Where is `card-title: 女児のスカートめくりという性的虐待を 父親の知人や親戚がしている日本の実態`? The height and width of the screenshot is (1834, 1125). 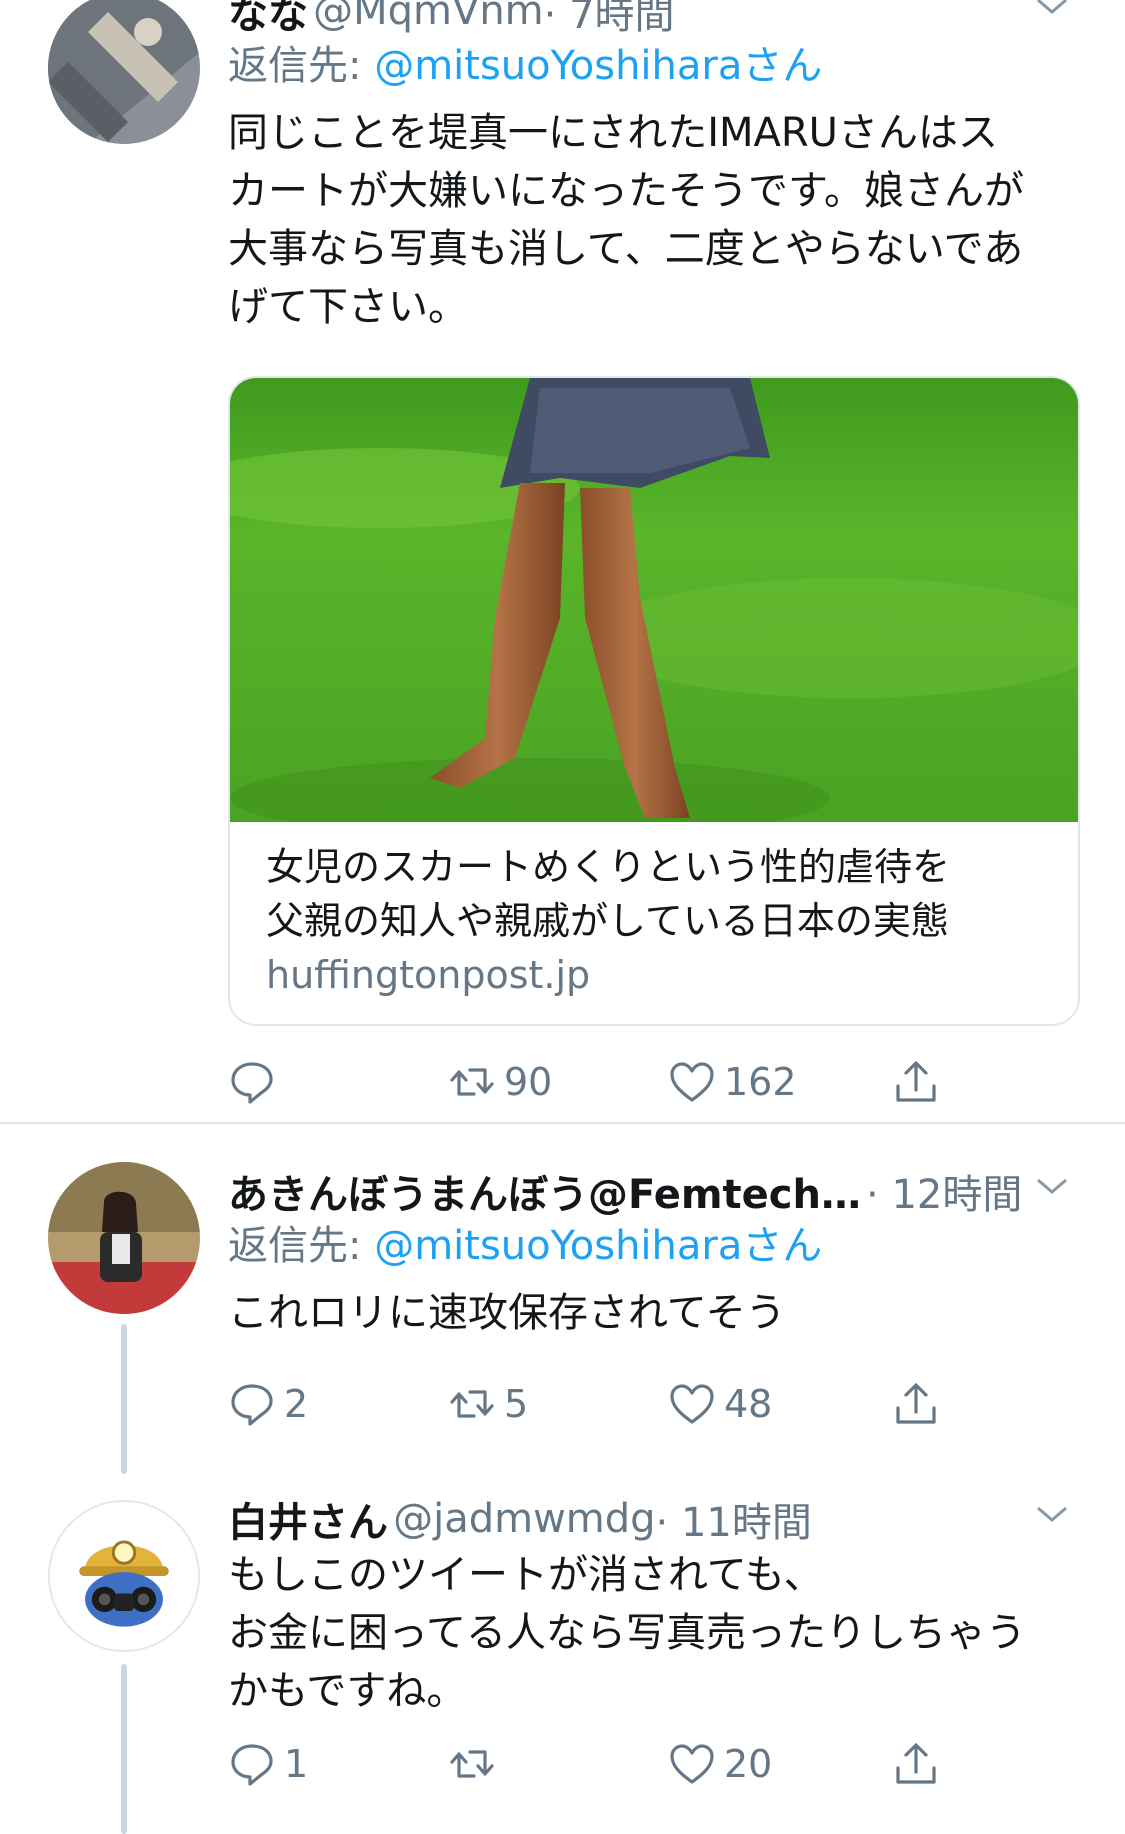
card-title: 女児のスカートめくりという性的虐待を 父親の知人や親戚がしている日本の実態 is located at coordinates (608, 894).